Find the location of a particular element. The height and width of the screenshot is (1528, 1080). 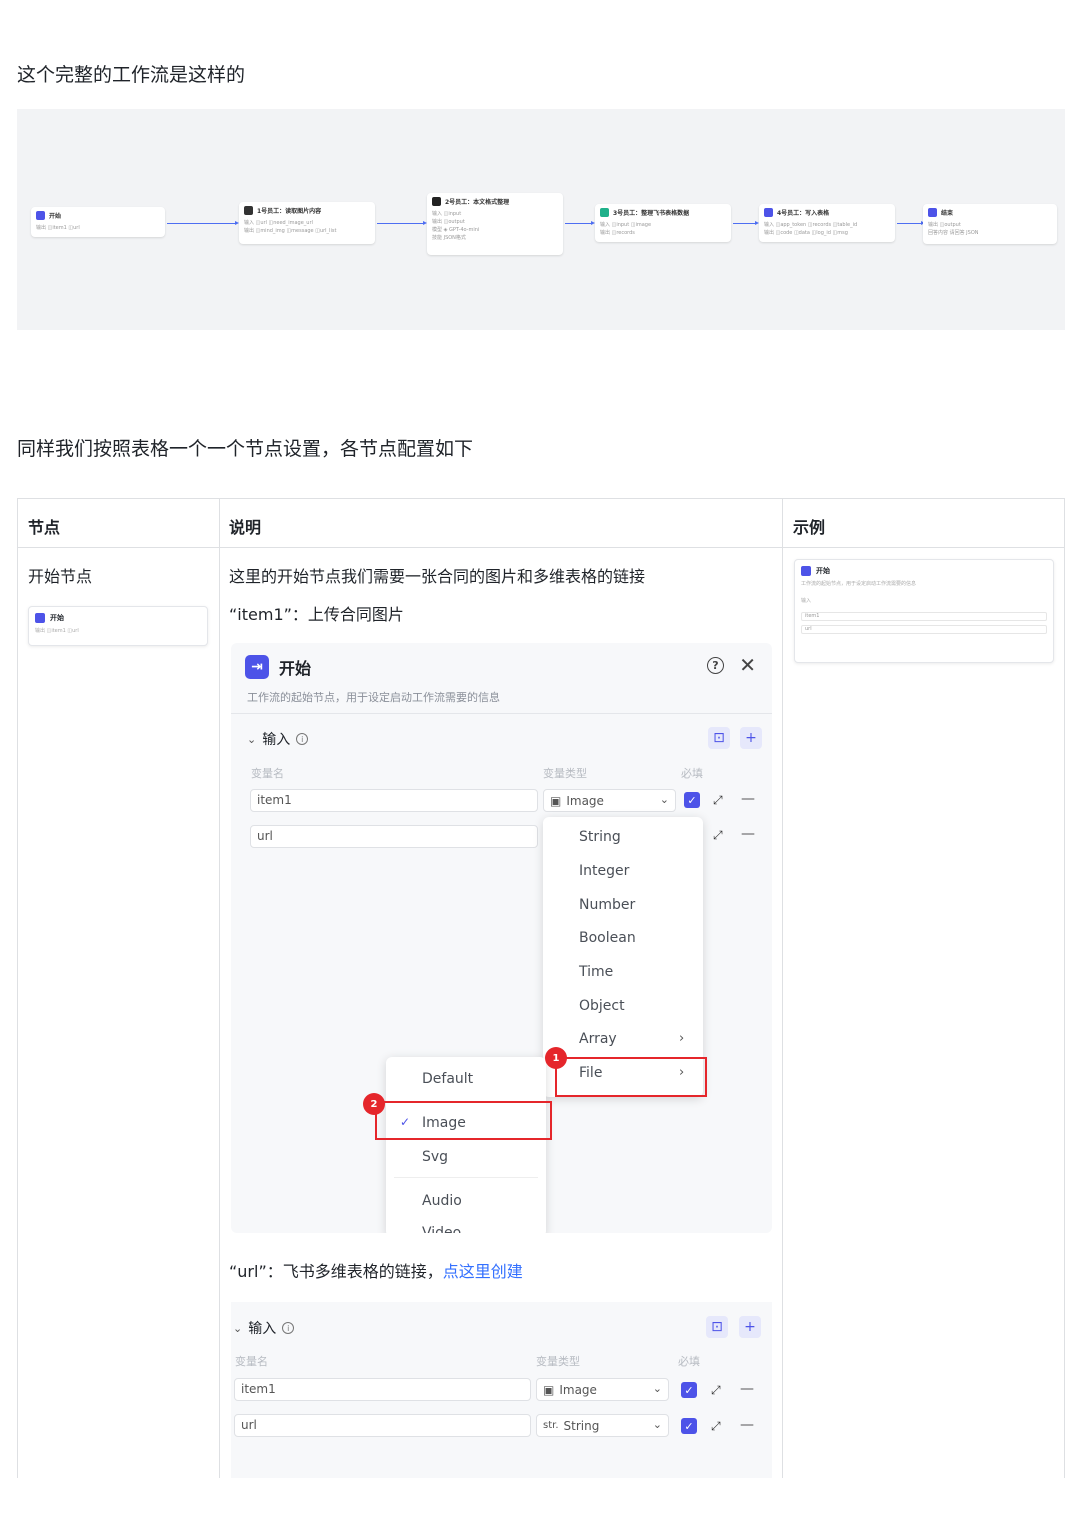

header-node: 节点 is located at coordinates (44, 527).